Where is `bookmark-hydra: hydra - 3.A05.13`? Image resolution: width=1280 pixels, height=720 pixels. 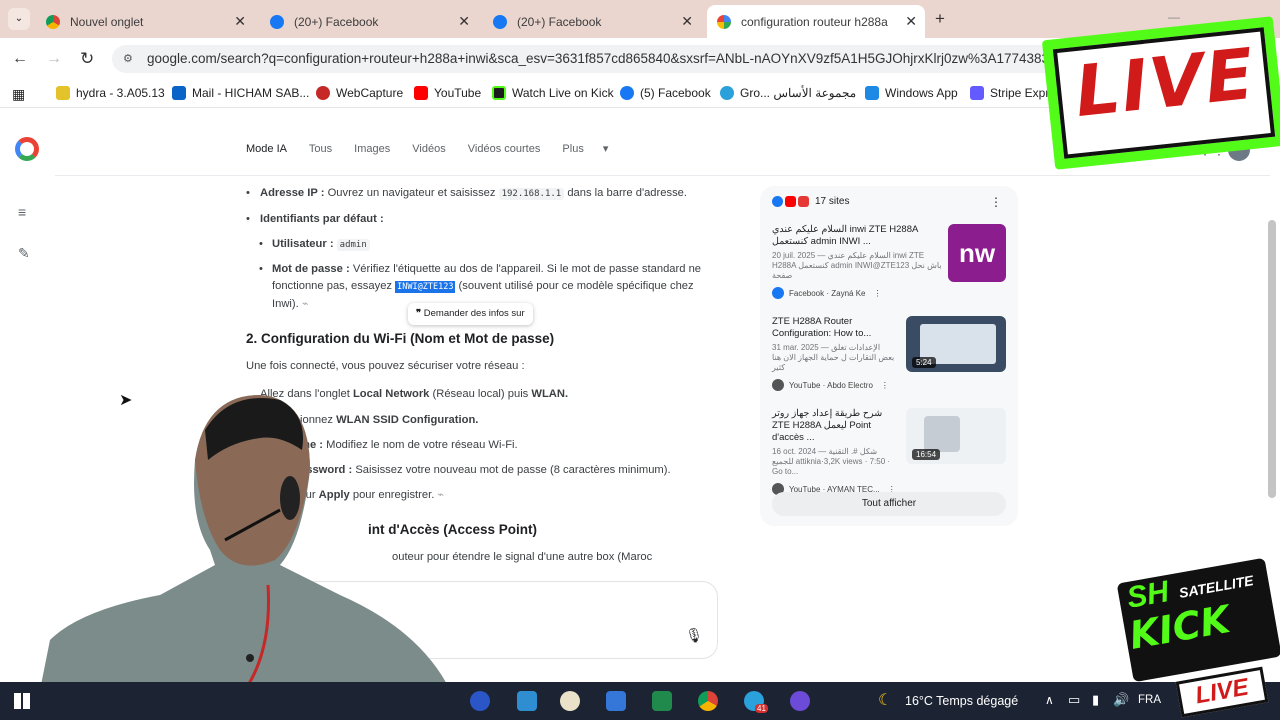 bookmark-hydra: hydra - 3.A05.13 is located at coordinates (110, 93).